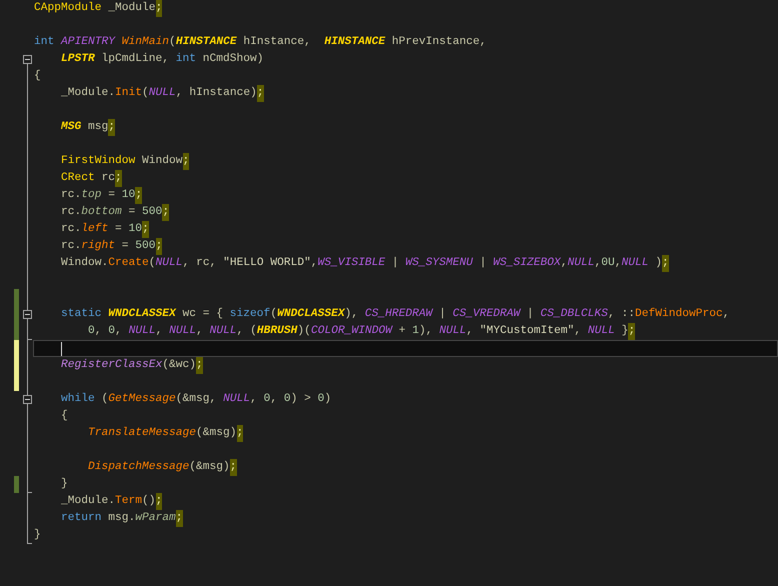 The height and width of the screenshot is (586, 778). Describe the element at coordinates (335, 331) in the screenshot. I see `code-line: 0, 0, NULL, NULL, NULL, (HBRUSH)(COLOR_WINDOW + 1), NULL, "MYCustomItem", NULL };` at that location.